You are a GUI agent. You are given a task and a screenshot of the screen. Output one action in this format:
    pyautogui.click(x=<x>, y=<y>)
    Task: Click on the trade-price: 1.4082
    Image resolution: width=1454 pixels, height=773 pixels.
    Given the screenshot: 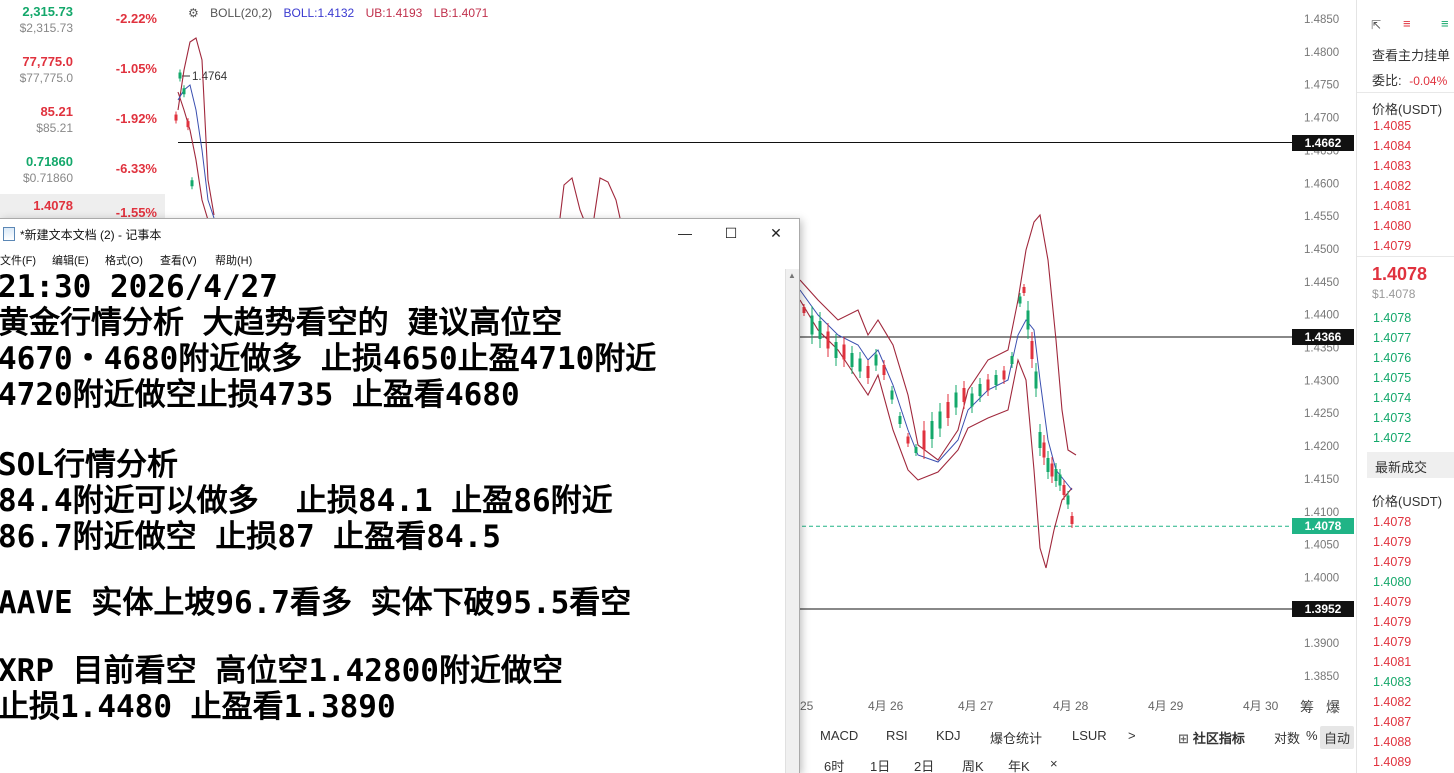 What is the action you would take?
    pyautogui.click(x=1392, y=702)
    